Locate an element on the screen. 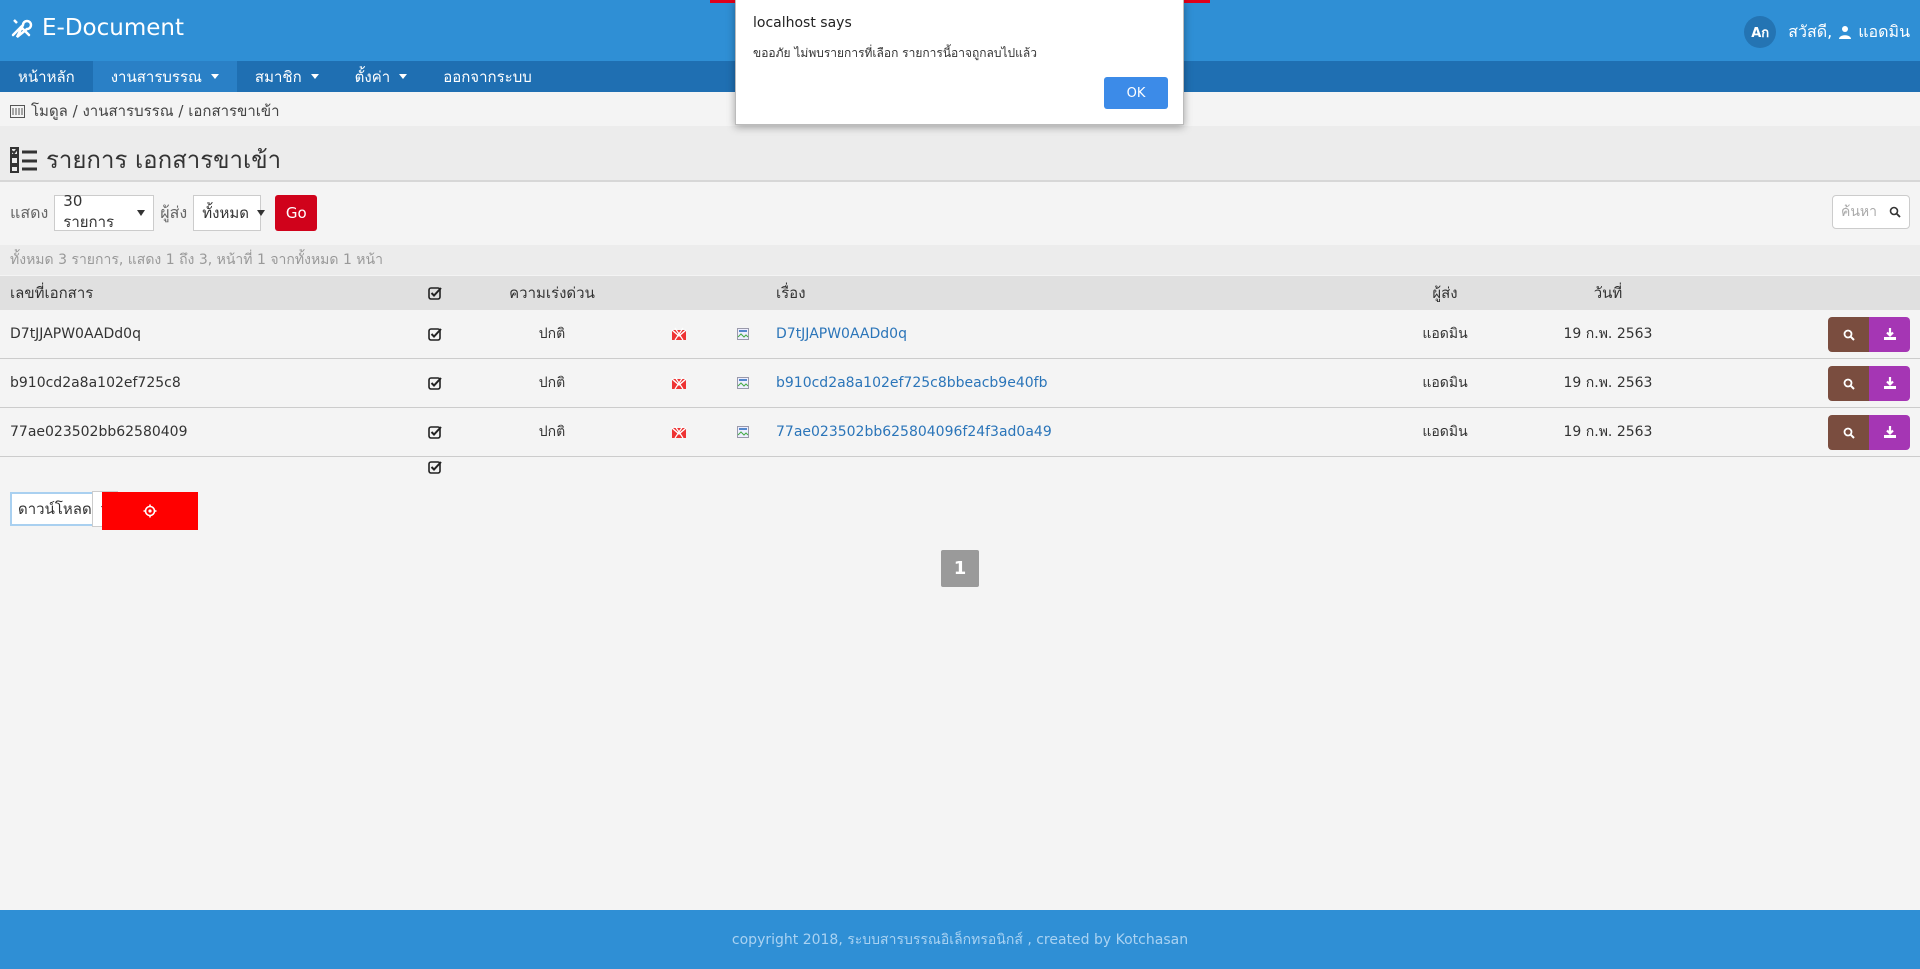  page-1-button: 1 is located at coordinates (960, 568).